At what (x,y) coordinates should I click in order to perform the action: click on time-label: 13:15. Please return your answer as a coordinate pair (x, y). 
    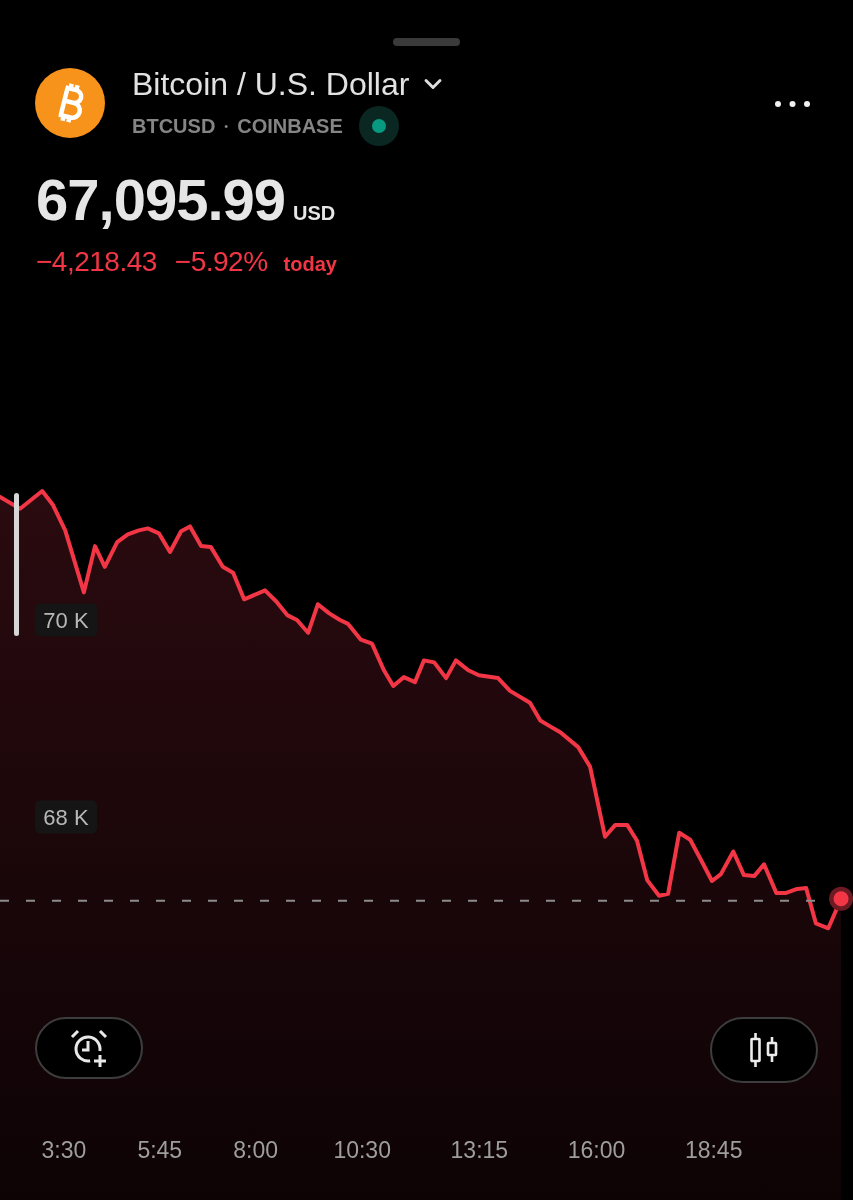
    Looking at the image, I should click on (479, 1150).